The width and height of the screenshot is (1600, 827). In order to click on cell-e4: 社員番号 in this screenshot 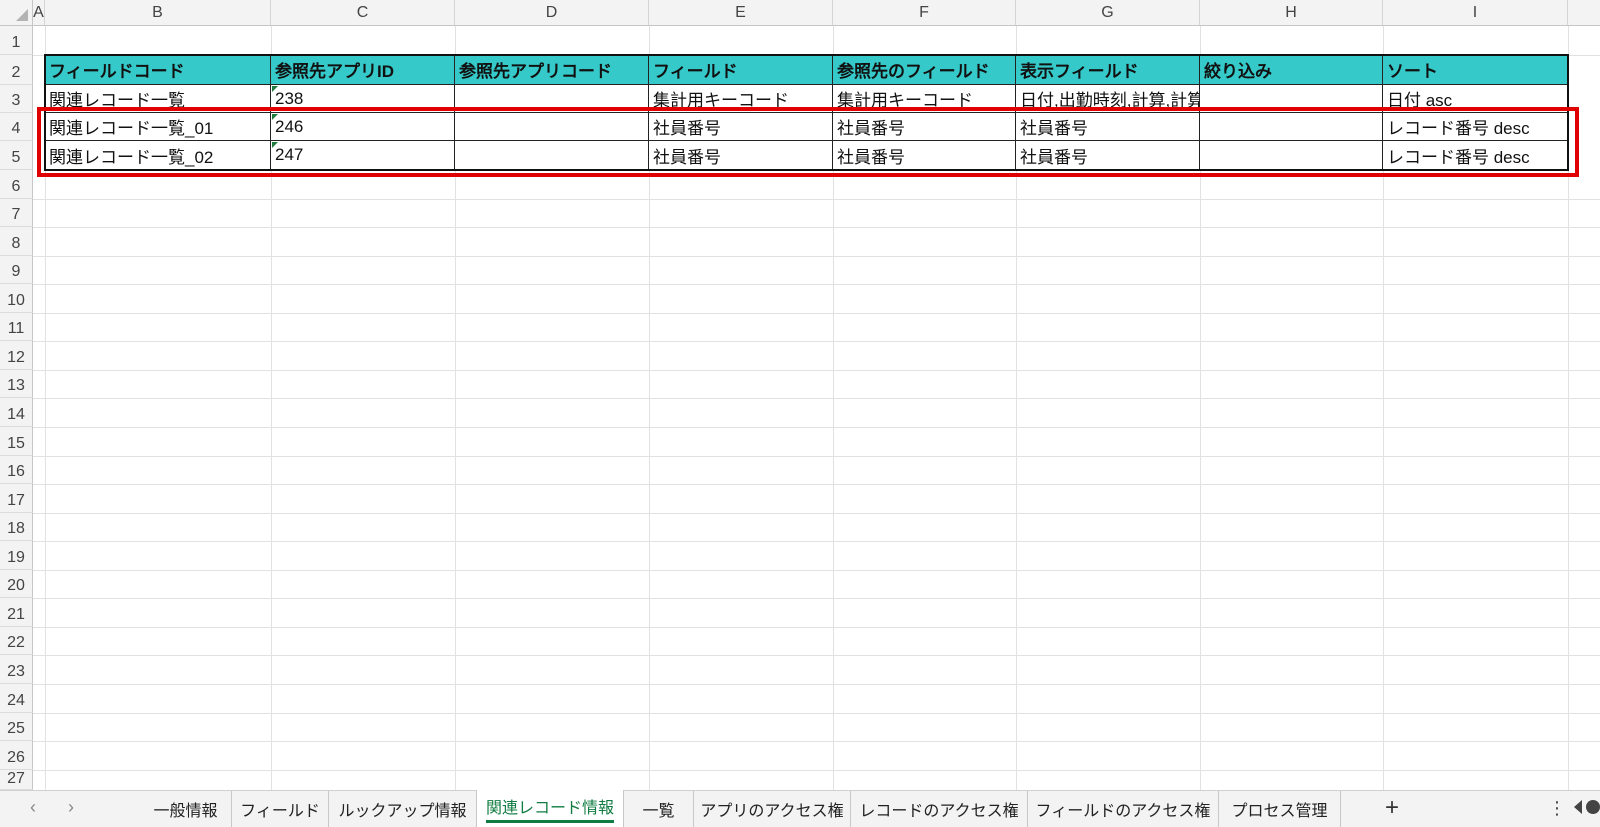, I will do `click(741, 127)`.